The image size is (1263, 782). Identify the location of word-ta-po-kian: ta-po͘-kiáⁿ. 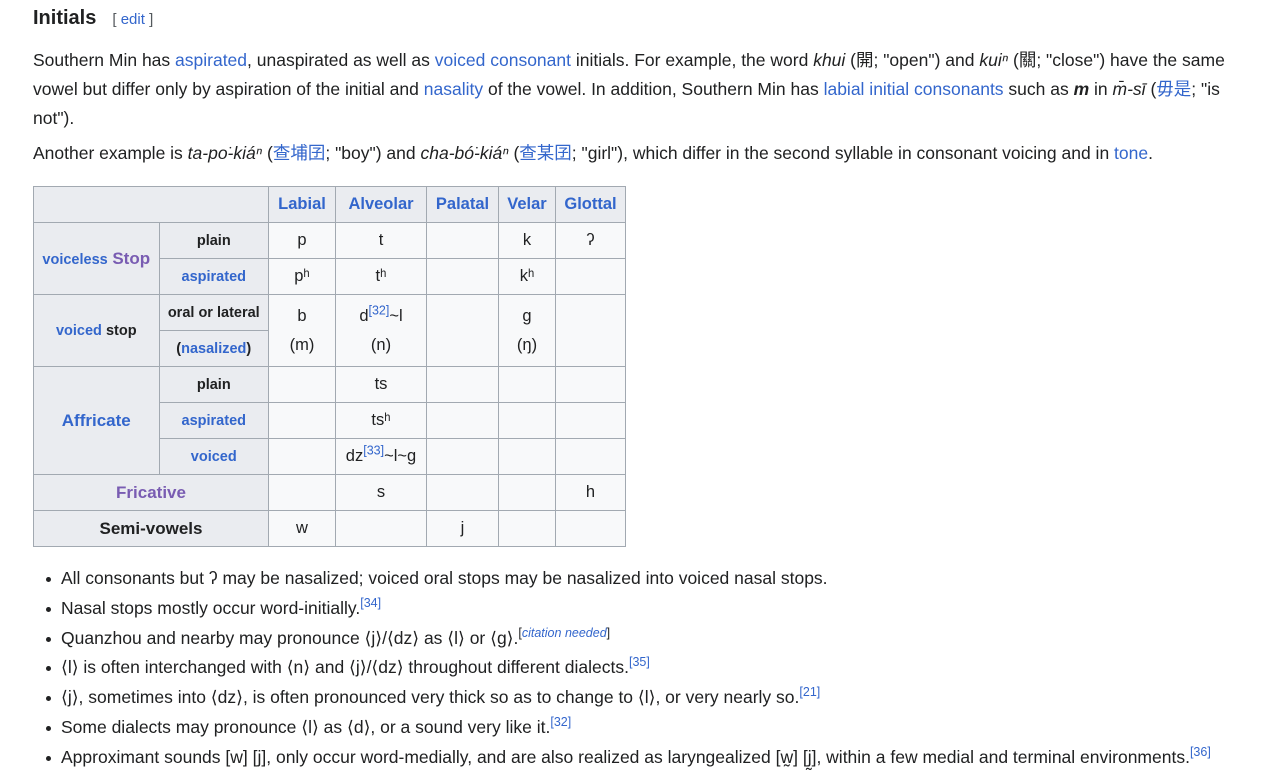
(225, 153).